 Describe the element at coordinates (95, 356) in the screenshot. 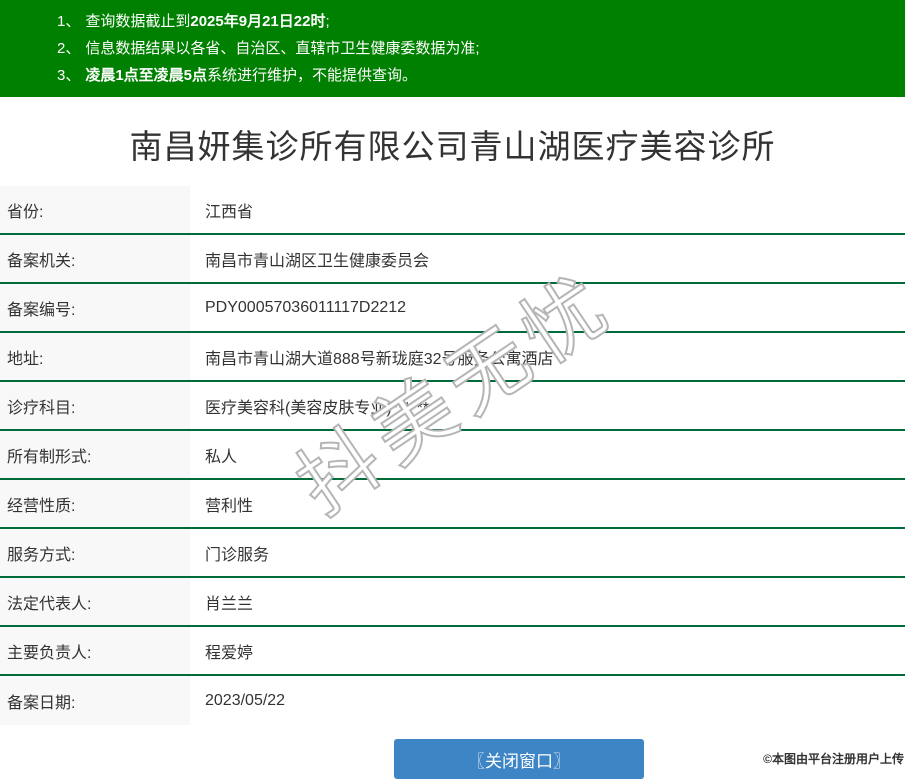

I see `row-label: 地址:` at that location.